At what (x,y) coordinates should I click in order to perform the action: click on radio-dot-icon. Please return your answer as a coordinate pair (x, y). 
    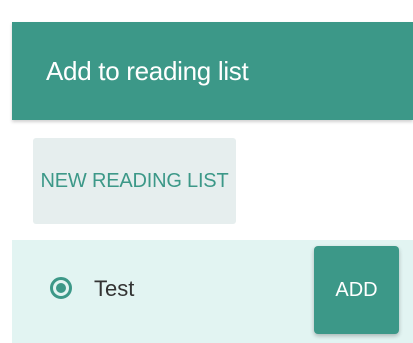
    Looking at the image, I should click on (61, 288).